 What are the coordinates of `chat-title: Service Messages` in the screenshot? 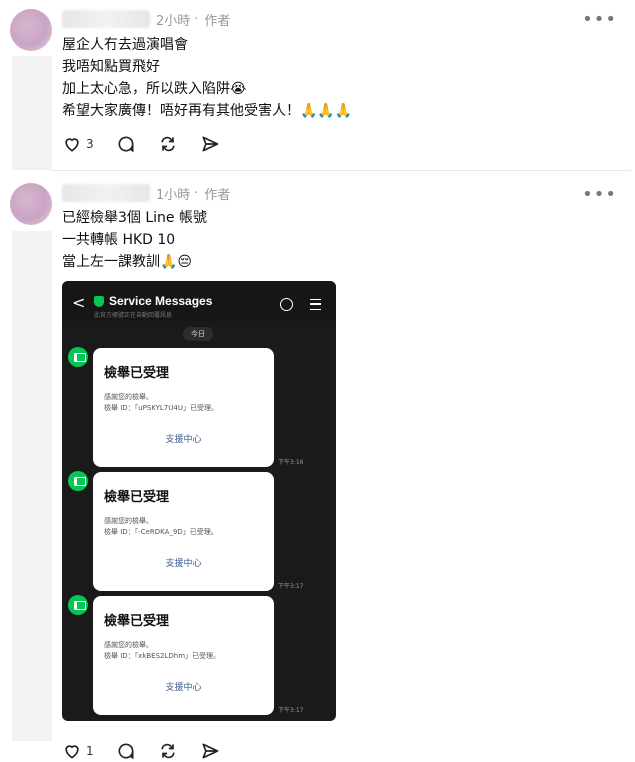 It's located at (161, 301).